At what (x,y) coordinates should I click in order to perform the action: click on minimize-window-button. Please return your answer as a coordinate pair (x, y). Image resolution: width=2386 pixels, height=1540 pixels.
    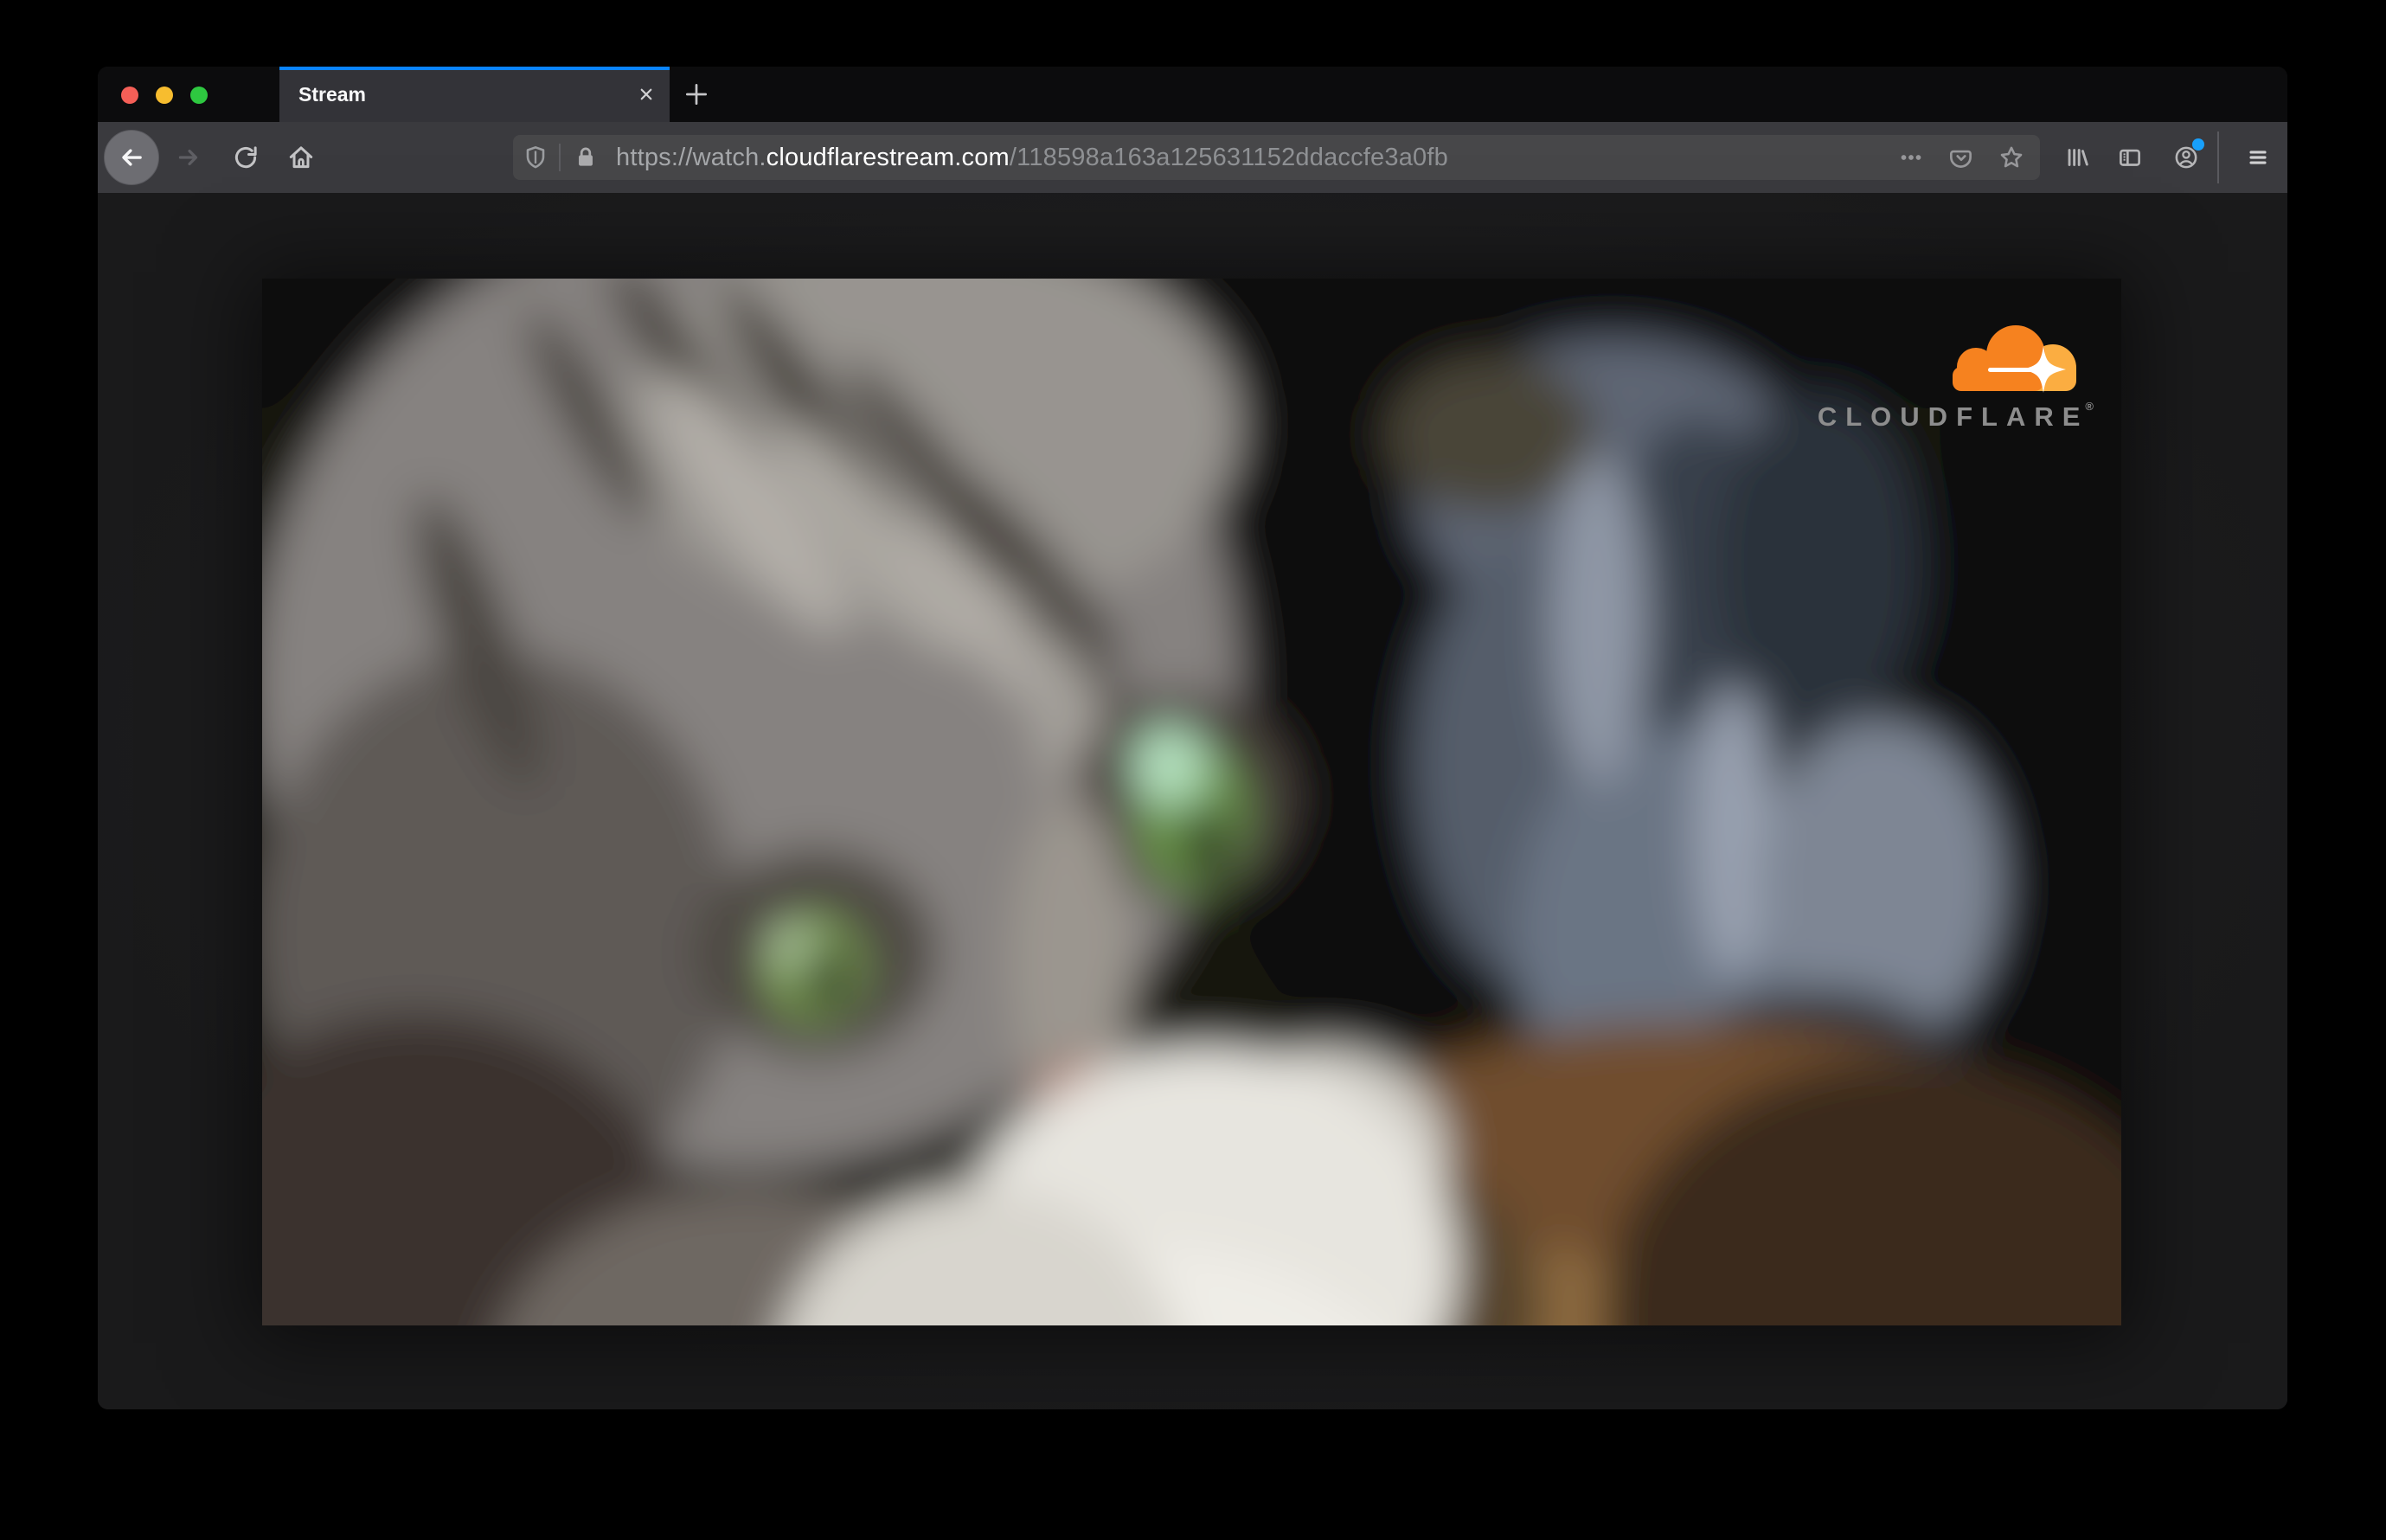
    Looking at the image, I should click on (165, 95).